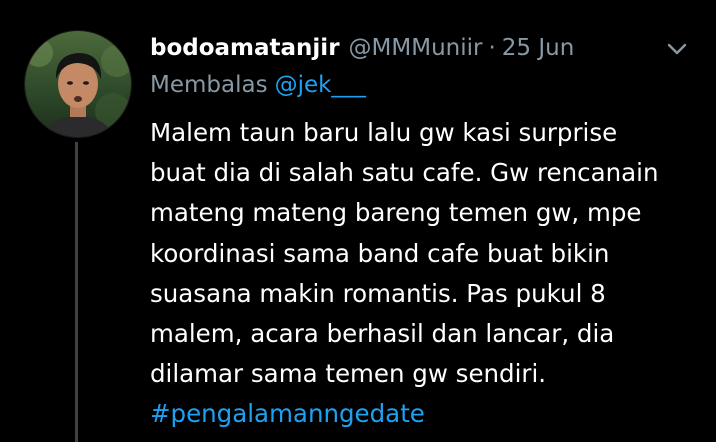 The image size is (716, 442). What do you see at coordinates (384, 132) in the screenshot?
I see `tweet-text-line: Malem taun baru lalu gw kasi surprise` at bounding box center [384, 132].